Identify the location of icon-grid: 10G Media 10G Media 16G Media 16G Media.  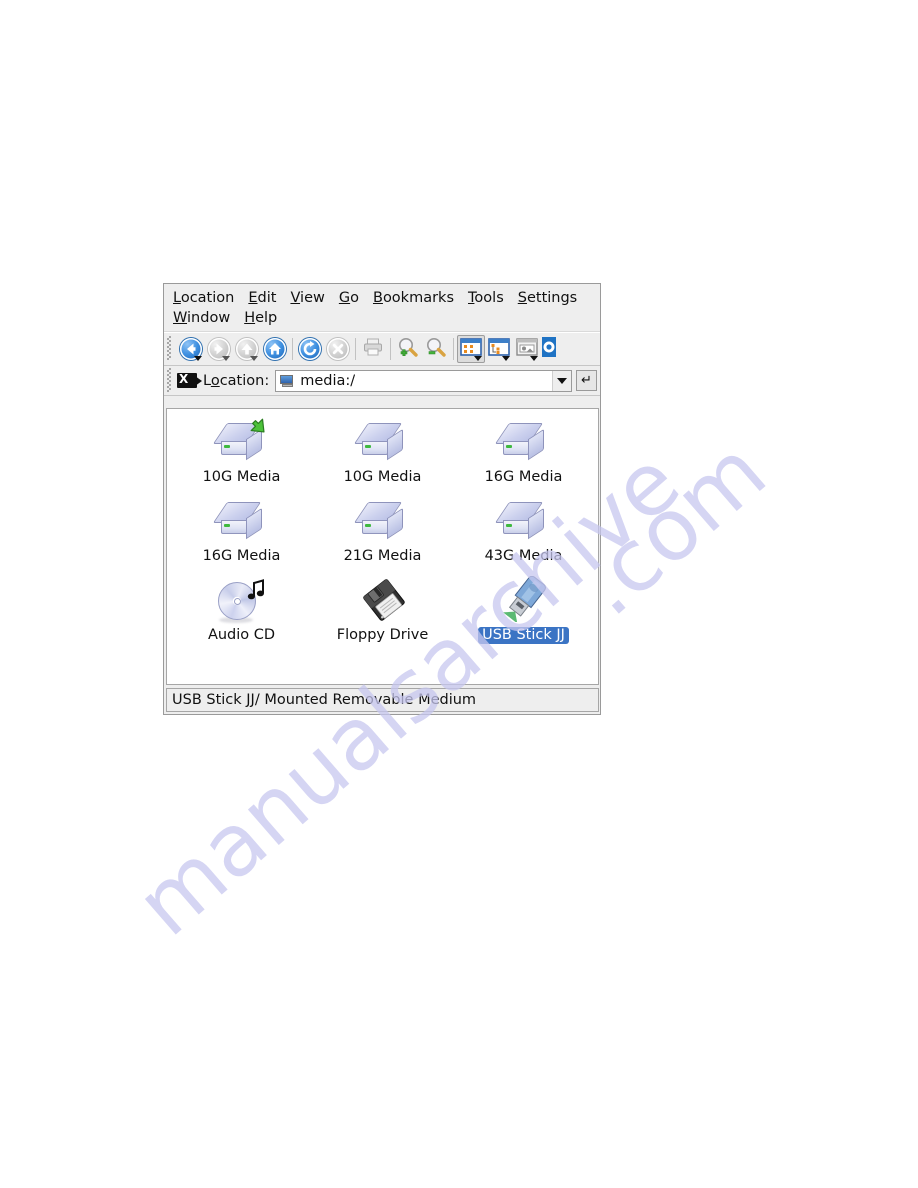
(382, 531).